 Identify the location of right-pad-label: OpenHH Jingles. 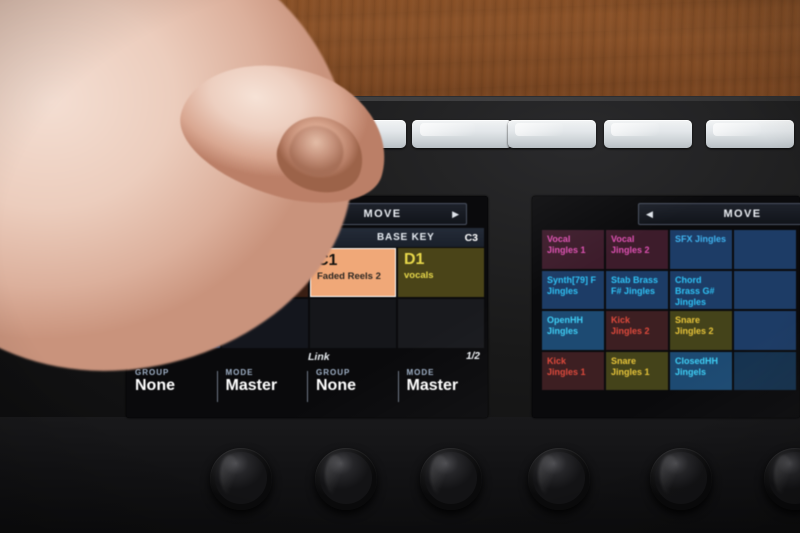
(565, 326).